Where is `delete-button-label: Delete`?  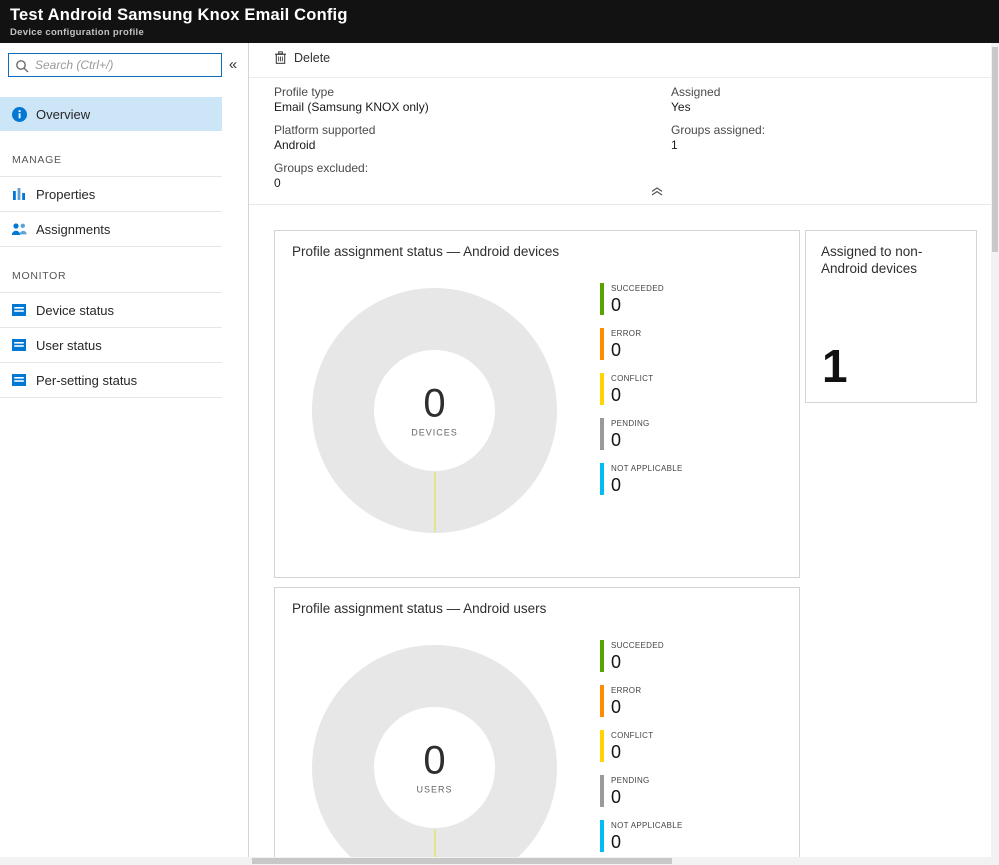 delete-button-label: Delete is located at coordinates (312, 57).